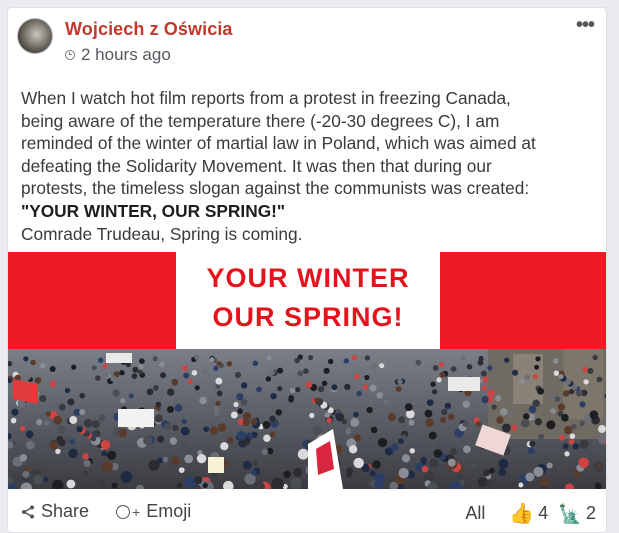 Image resolution: width=619 pixels, height=533 pixels. Describe the element at coordinates (570, 514) in the screenshot. I see `statue-of-liberty-icon: 🗽` at that location.